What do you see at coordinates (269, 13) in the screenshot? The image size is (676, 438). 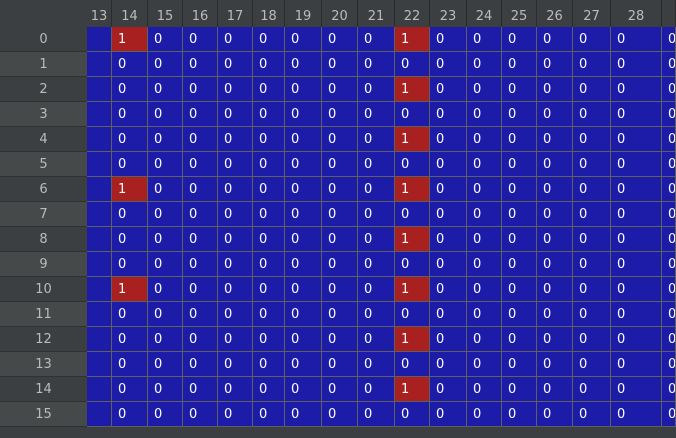 I see `column-header: 18` at bounding box center [269, 13].